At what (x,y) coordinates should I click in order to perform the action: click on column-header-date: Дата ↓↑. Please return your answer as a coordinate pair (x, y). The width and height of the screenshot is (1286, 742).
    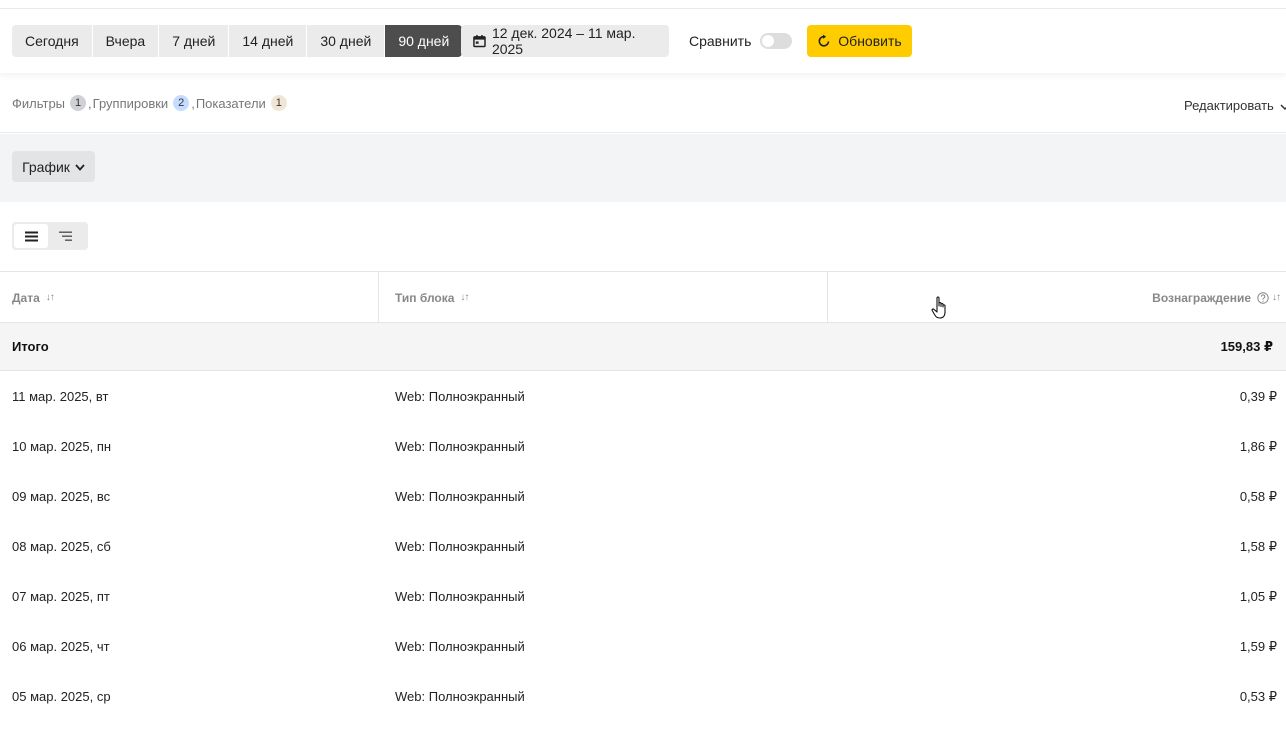
    Looking at the image, I should click on (33, 297).